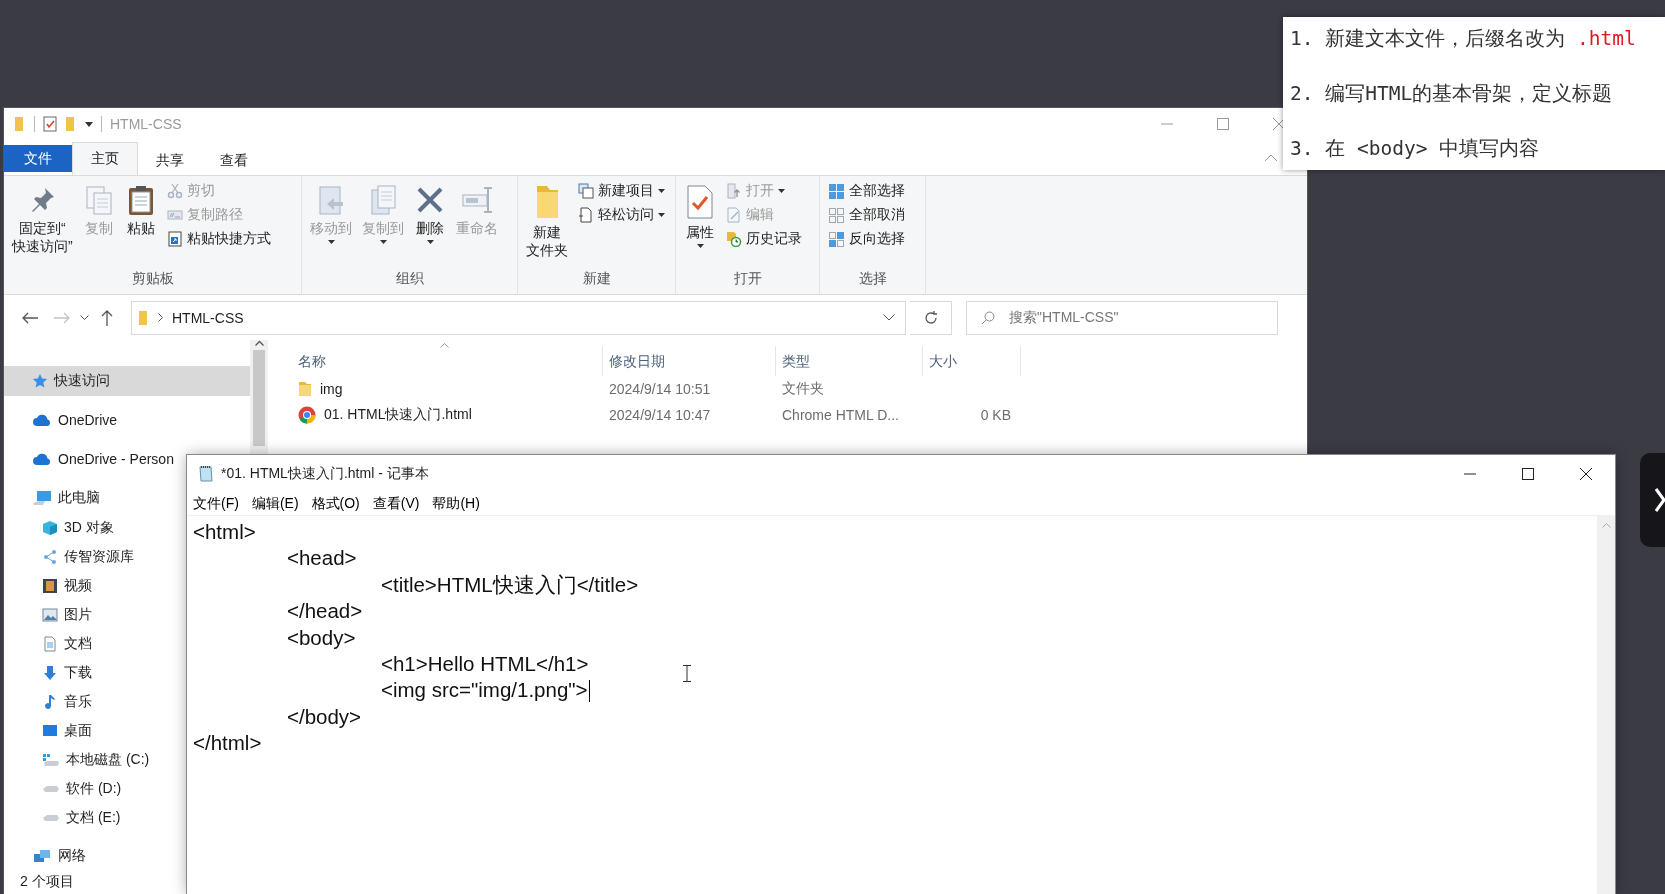 The width and height of the screenshot is (1665, 894). I want to click on file-name-cell: 01. HTML快速入门.html, so click(447, 415).